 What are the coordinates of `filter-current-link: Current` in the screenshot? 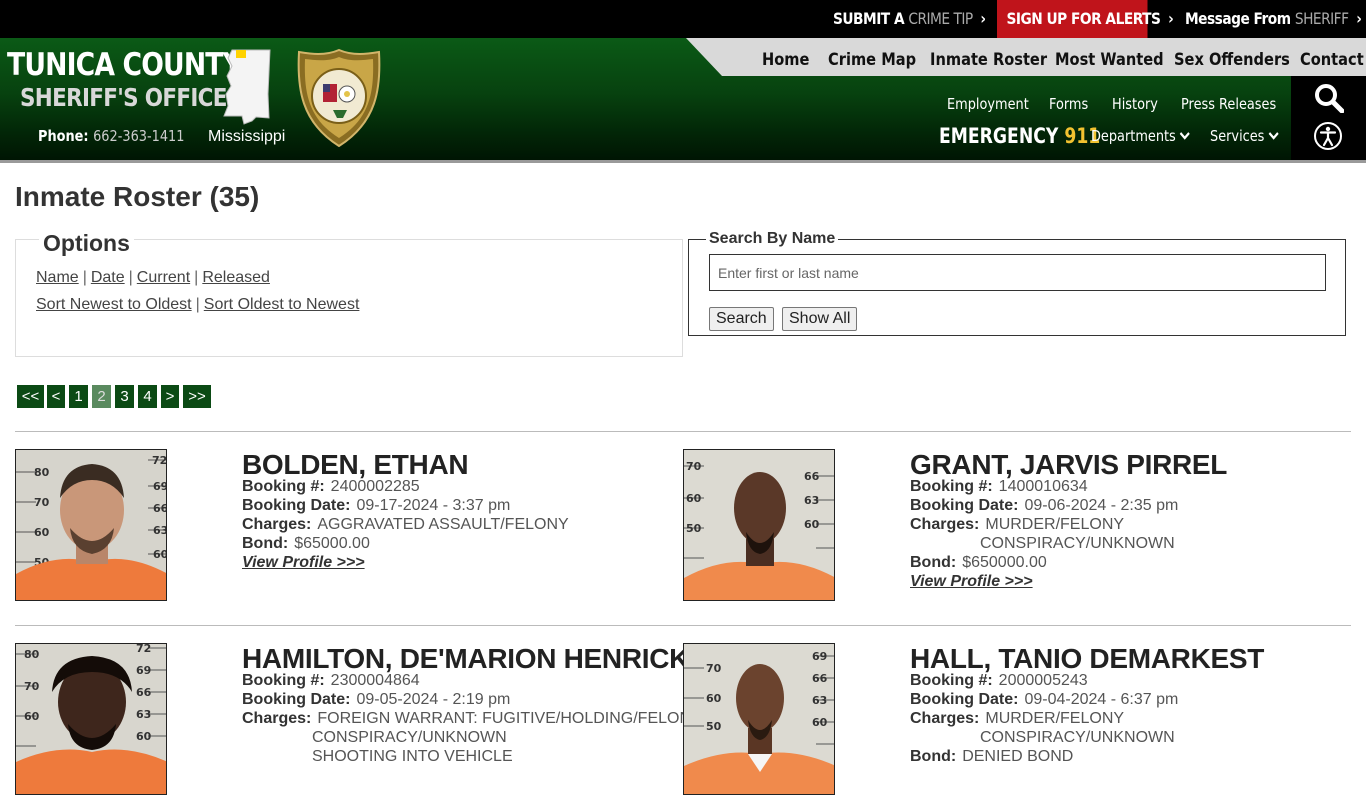 It's located at (163, 277).